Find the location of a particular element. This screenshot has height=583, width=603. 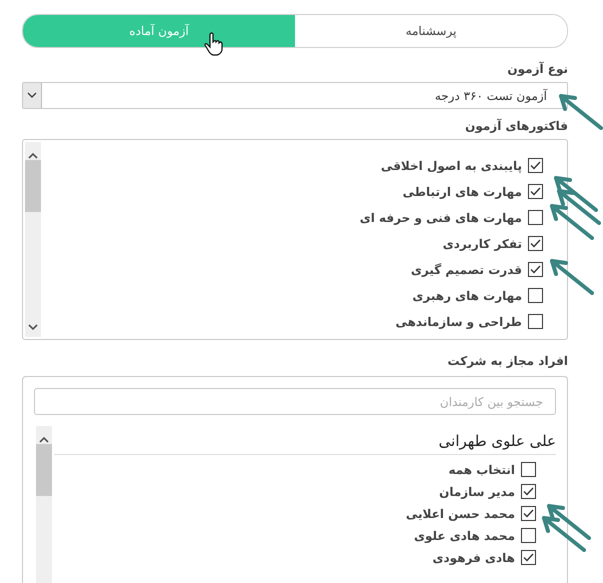

checkbox-item: قدرت تصمیم گیری is located at coordinates (293, 269).